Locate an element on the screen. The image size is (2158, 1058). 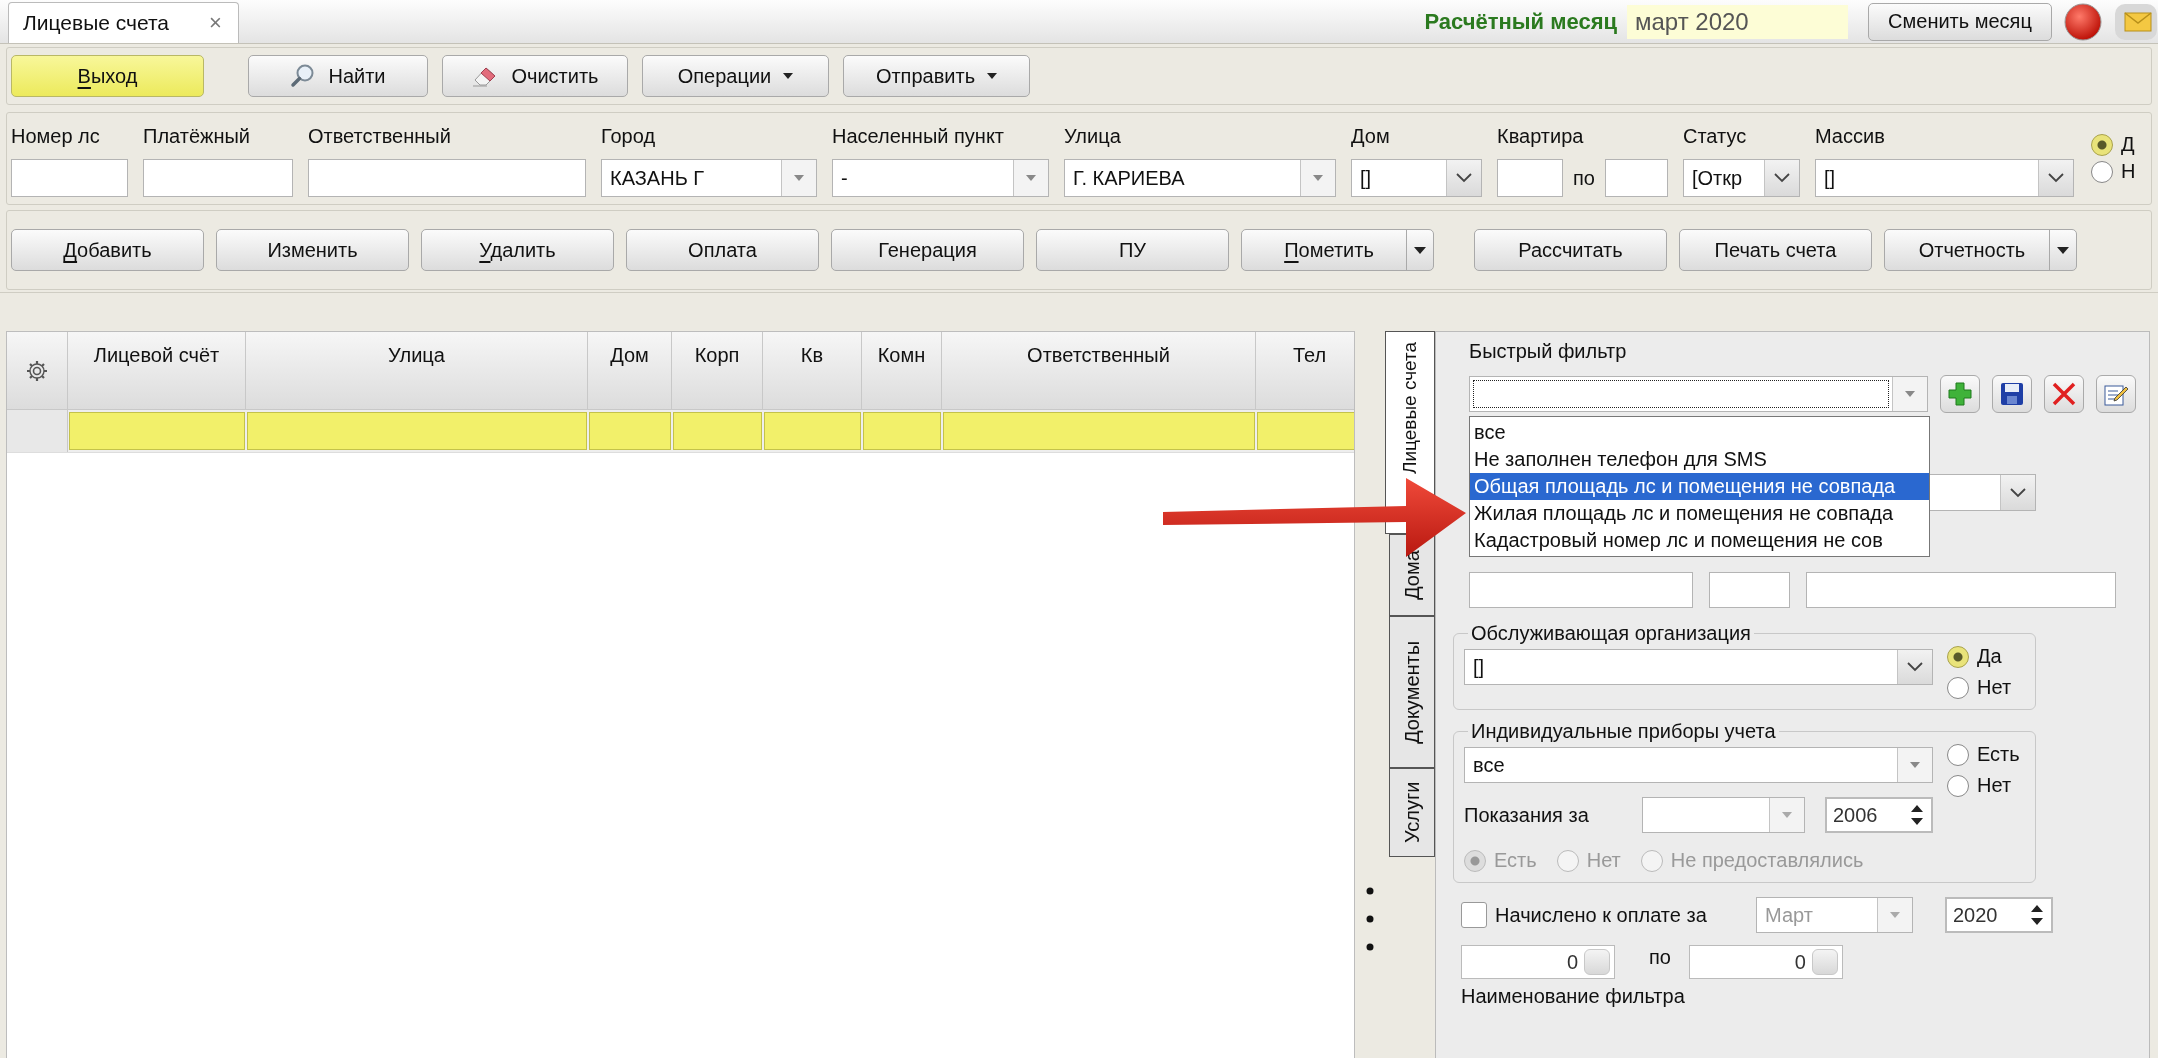
field-label: Квартира is located at coordinates (1541, 137).